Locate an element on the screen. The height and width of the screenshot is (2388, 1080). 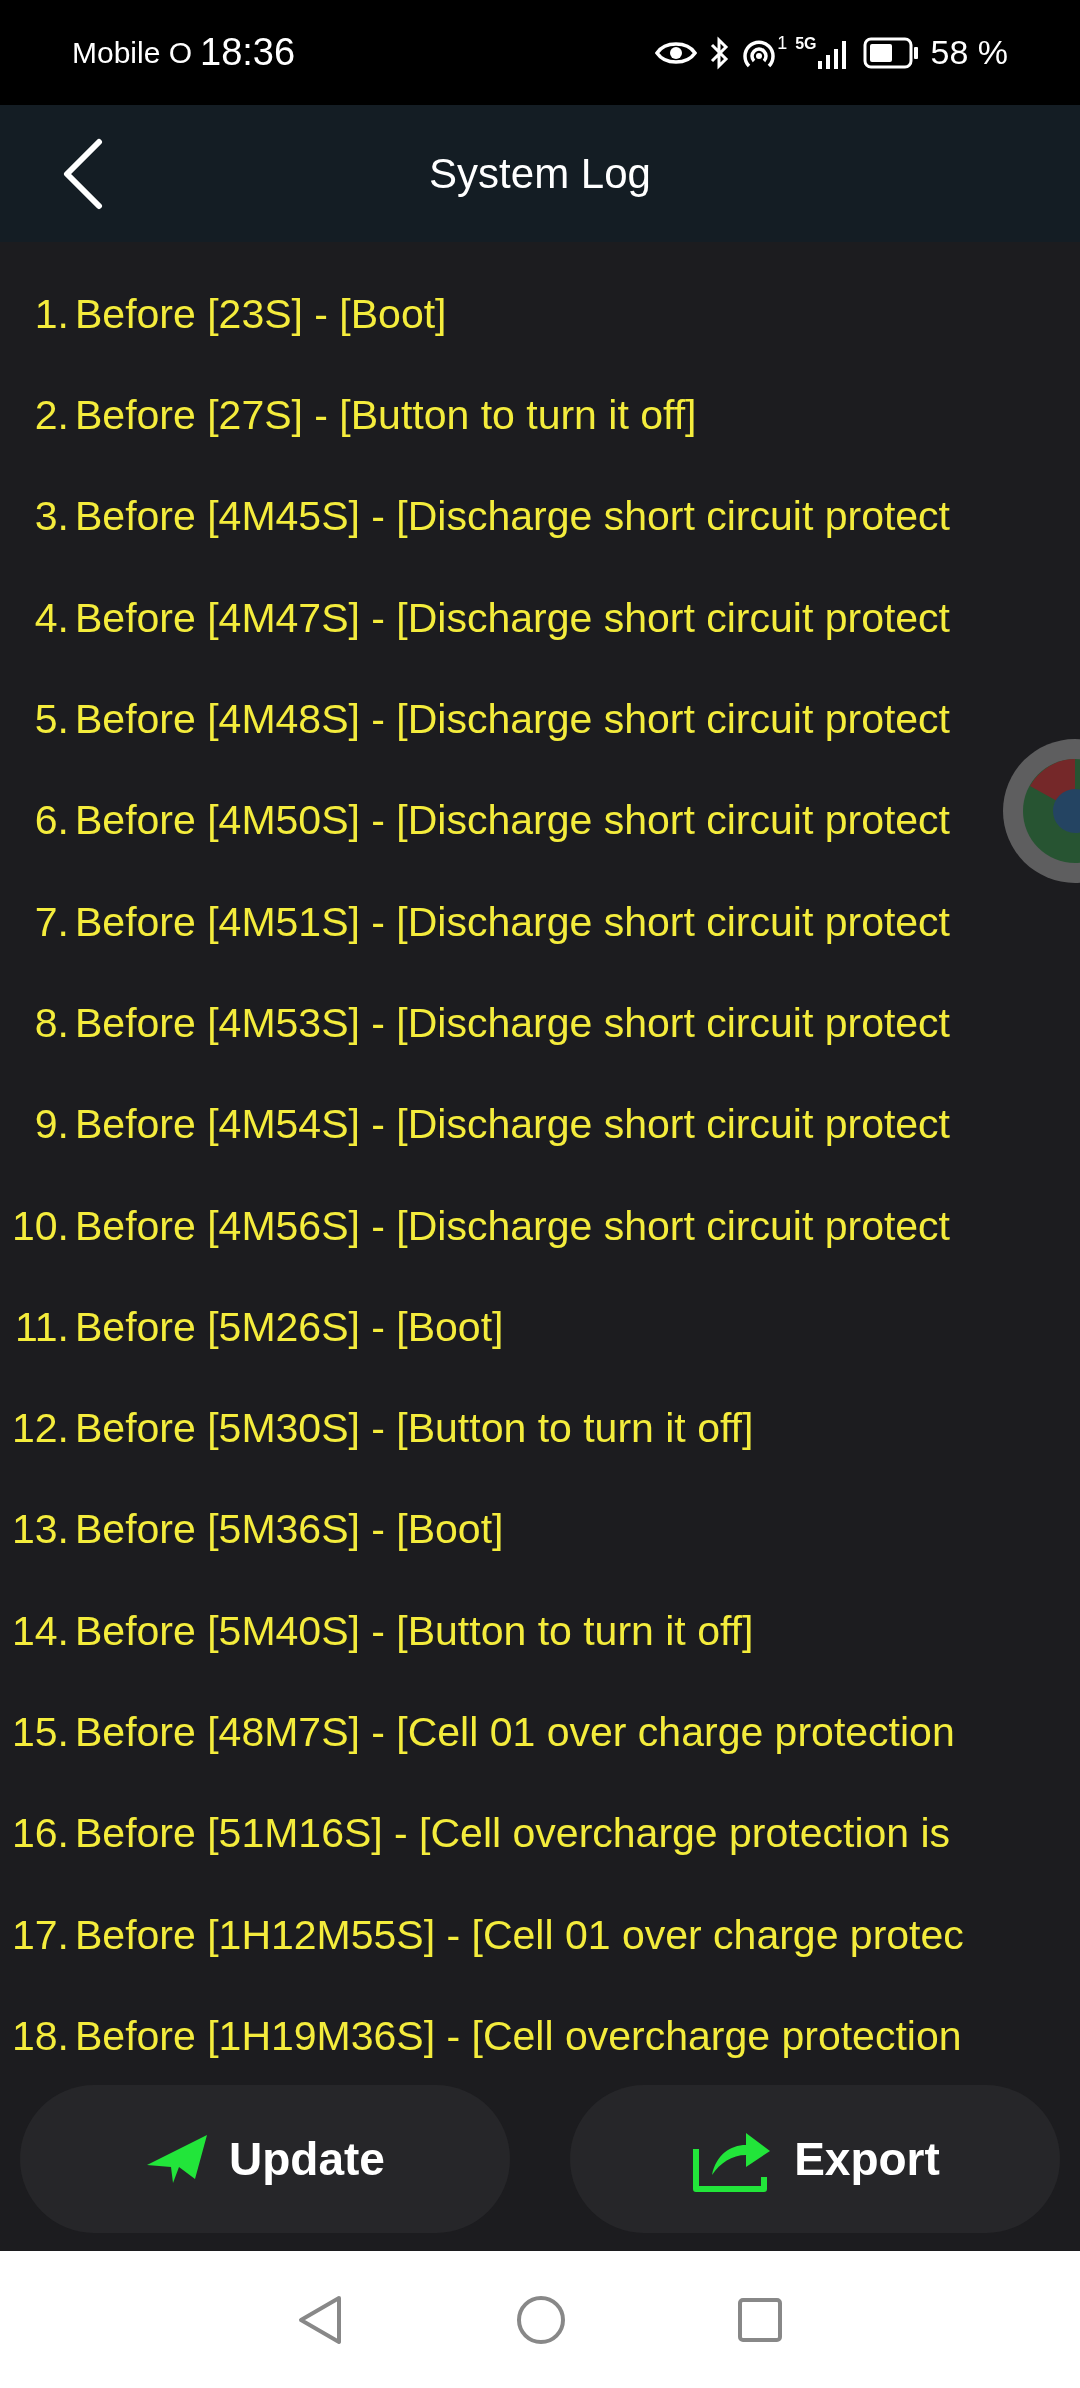
log-entry-text: Before [4M50S] - [Discharge short circuit protect is located at coordinates (512, 821).